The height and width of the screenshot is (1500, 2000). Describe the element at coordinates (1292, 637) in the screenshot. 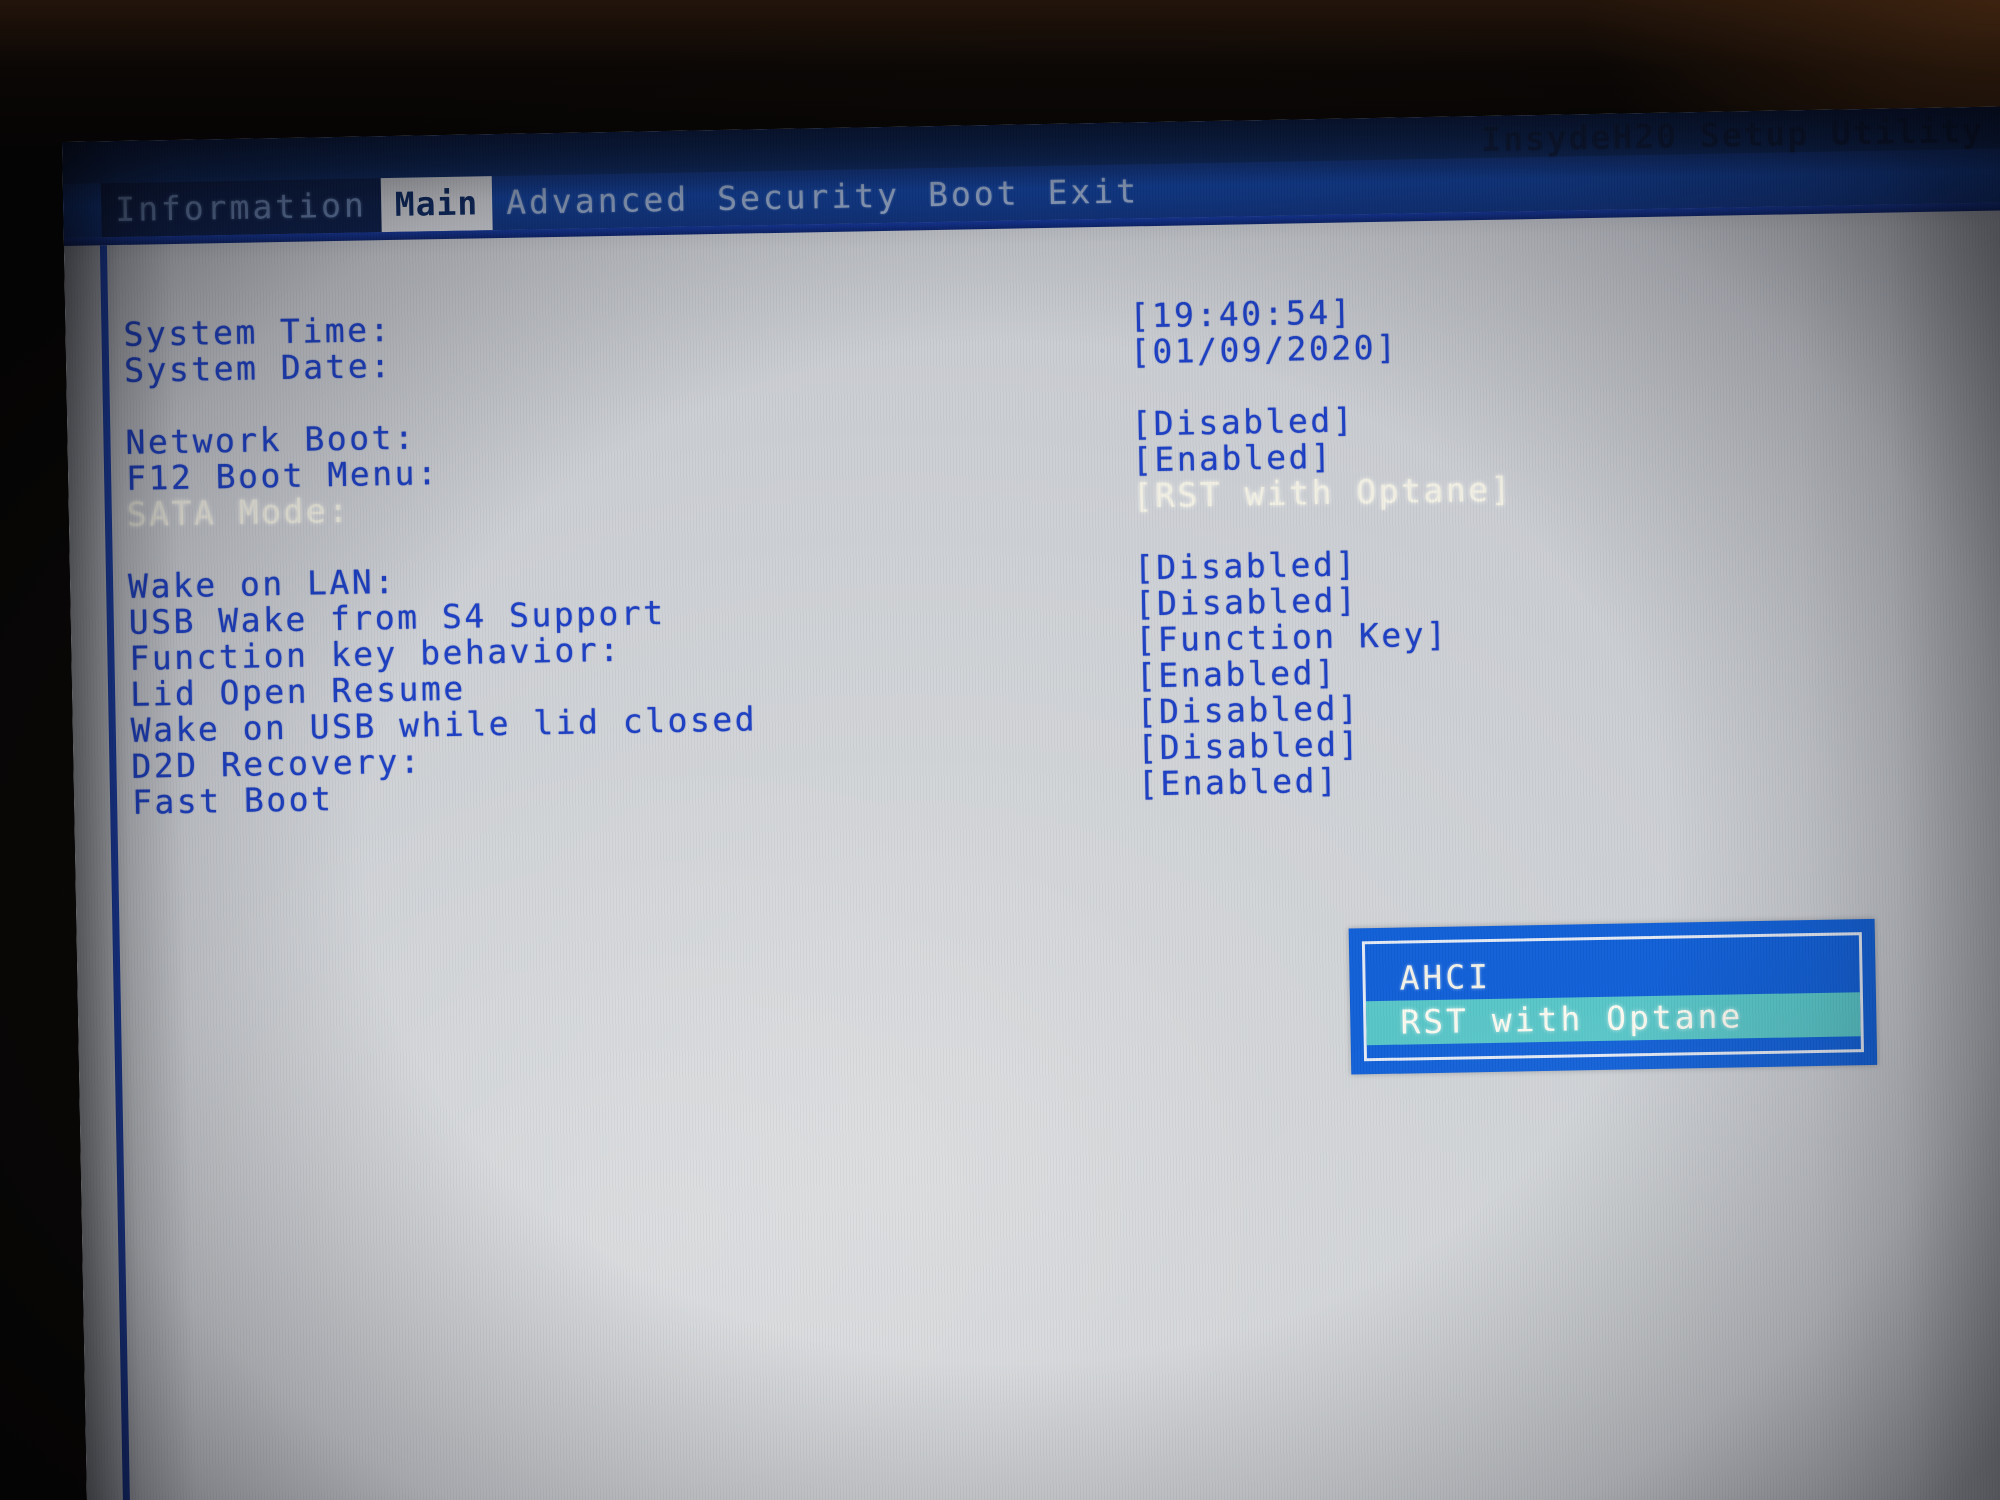

I see `setting-value: [Function Key]` at that location.